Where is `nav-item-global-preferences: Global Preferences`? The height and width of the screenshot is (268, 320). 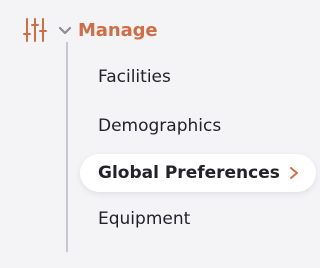
nav-item-global-preferences: Global Preferences is located at coordinates (198, 173).